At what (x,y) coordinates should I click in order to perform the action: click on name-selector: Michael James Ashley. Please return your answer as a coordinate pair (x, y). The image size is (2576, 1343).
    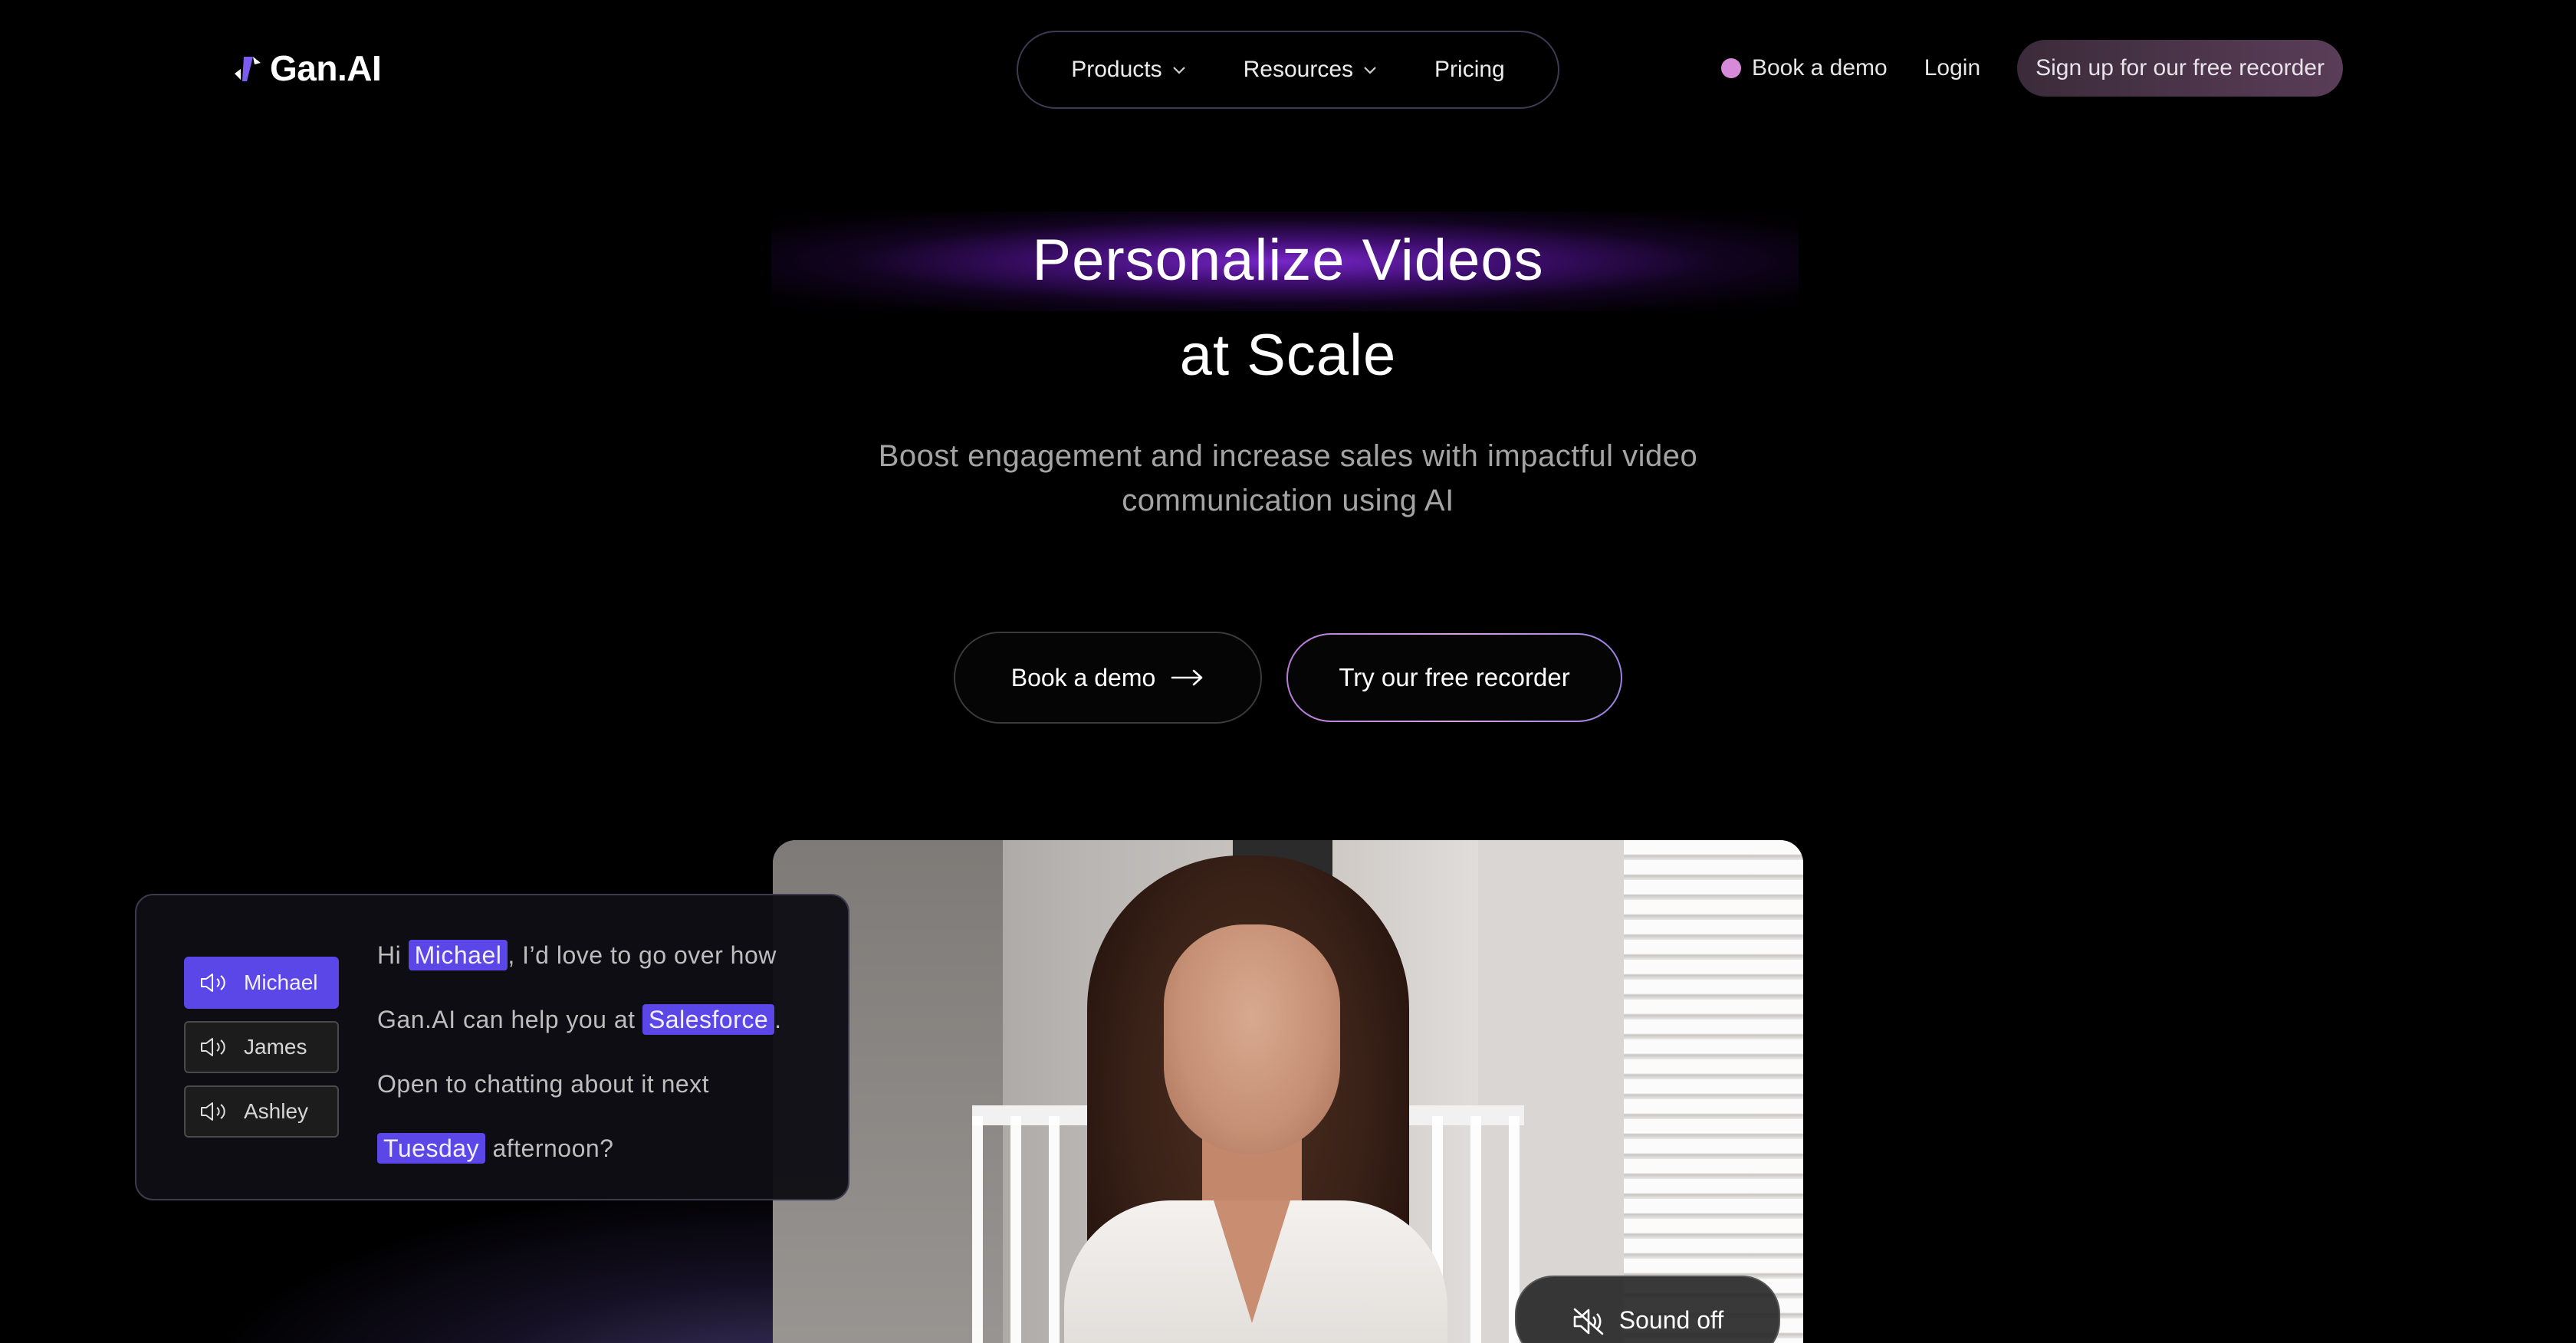
    Looking at the image, I should click on (261, 1048).